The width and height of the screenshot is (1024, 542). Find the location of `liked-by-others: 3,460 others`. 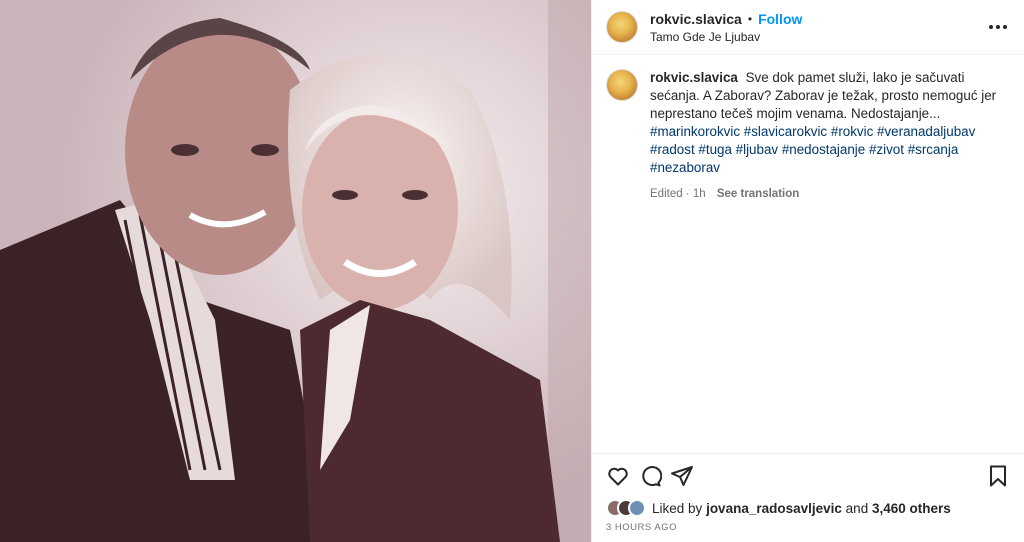

liked-by-others: 3,460 others is located at coordinates (911, 508).